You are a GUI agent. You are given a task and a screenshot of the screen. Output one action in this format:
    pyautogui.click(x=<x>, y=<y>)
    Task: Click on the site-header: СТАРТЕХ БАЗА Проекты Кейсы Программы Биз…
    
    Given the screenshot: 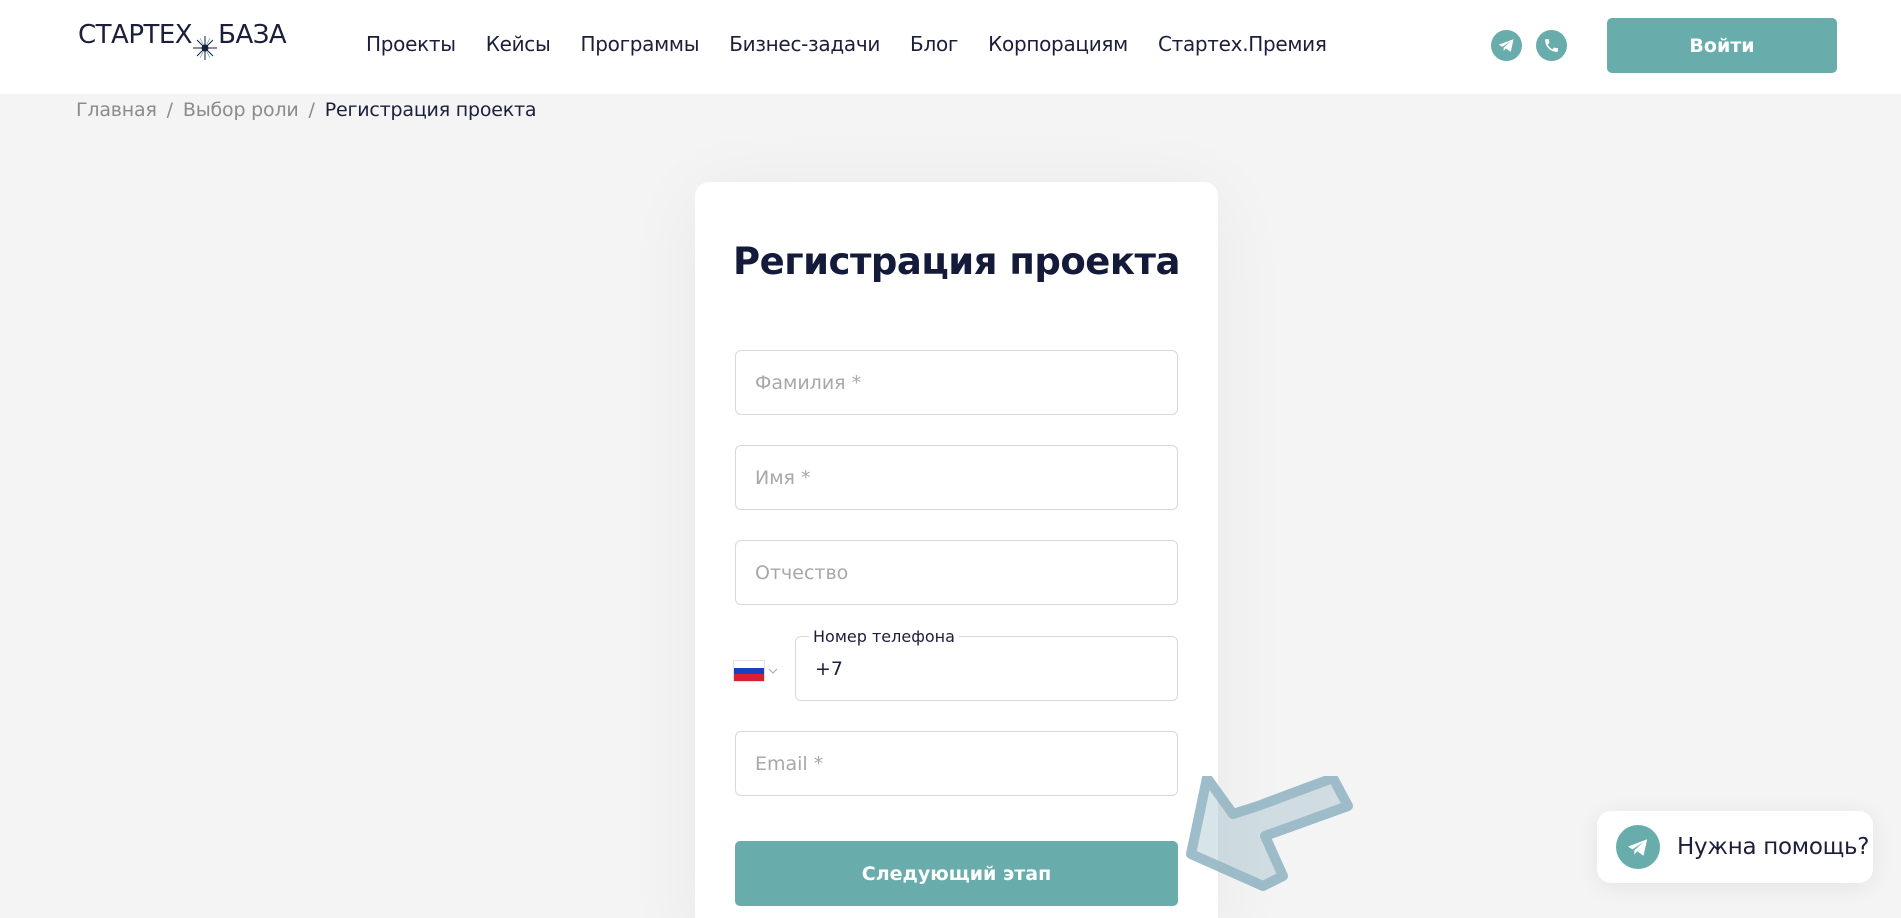 What is the action you would take?
    pyautogui.click(x=950, y=47)
    